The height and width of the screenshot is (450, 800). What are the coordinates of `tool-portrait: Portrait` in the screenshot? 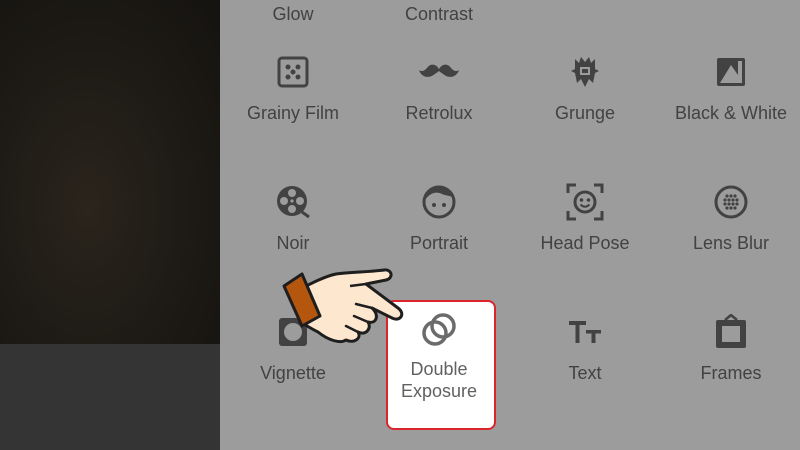 It's located at (439, 195).